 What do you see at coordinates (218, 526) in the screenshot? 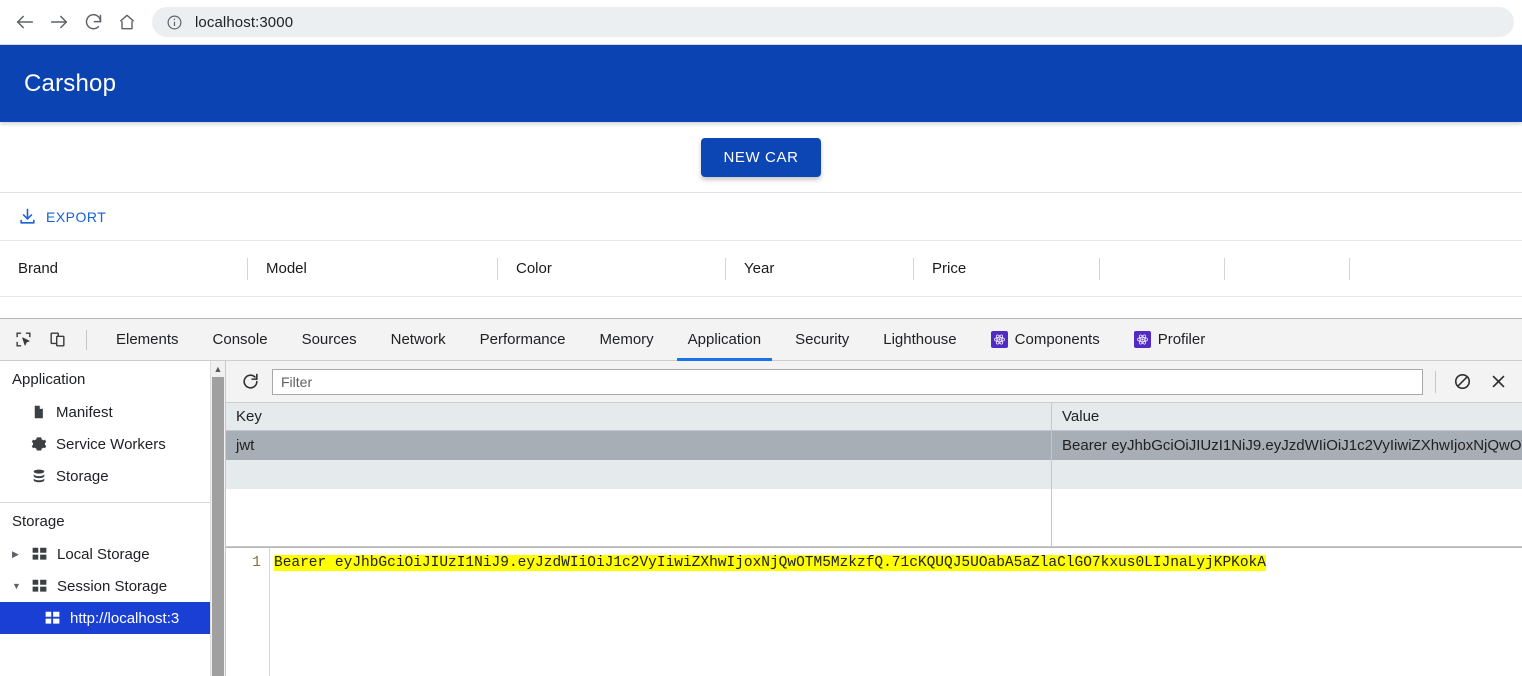
I see `scrollbar-thumb` at bounding box center [218, 526].